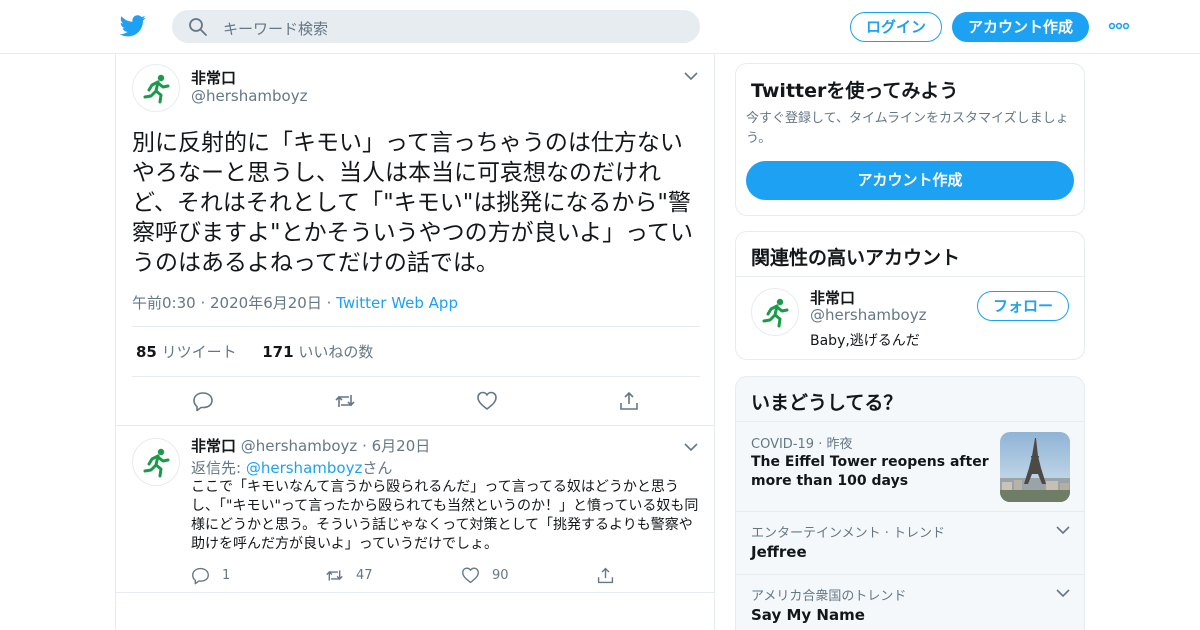  I want to click on reply-date: 6月20日, so click(401, 446).